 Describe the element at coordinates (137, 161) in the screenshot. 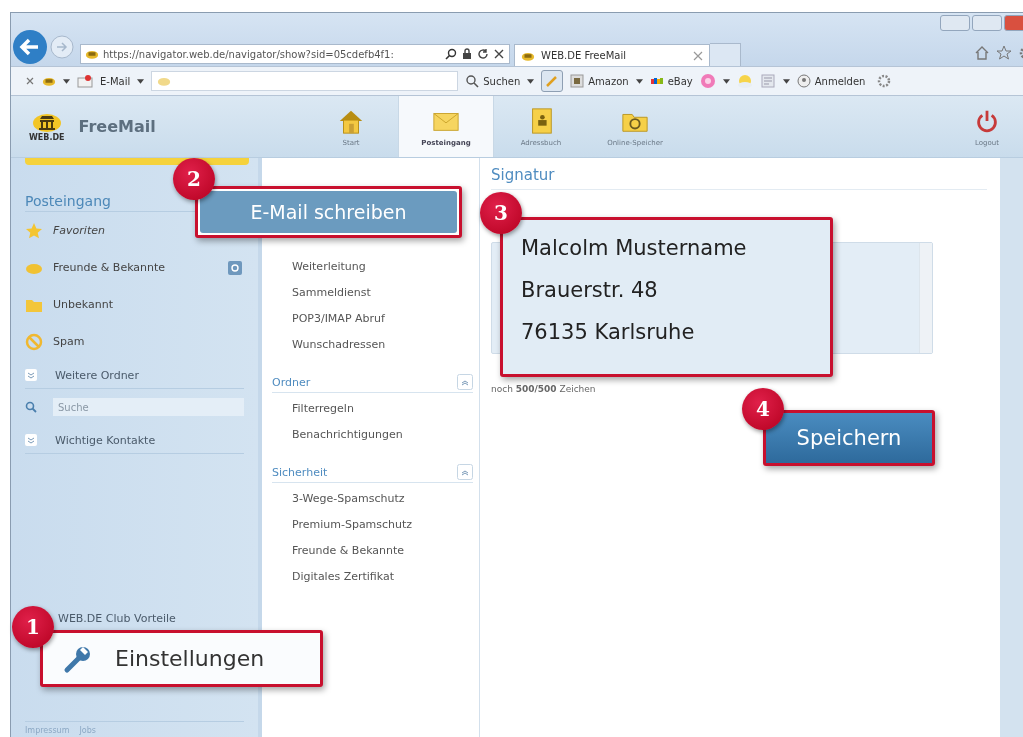

I see `compose-button-edge` at that location.